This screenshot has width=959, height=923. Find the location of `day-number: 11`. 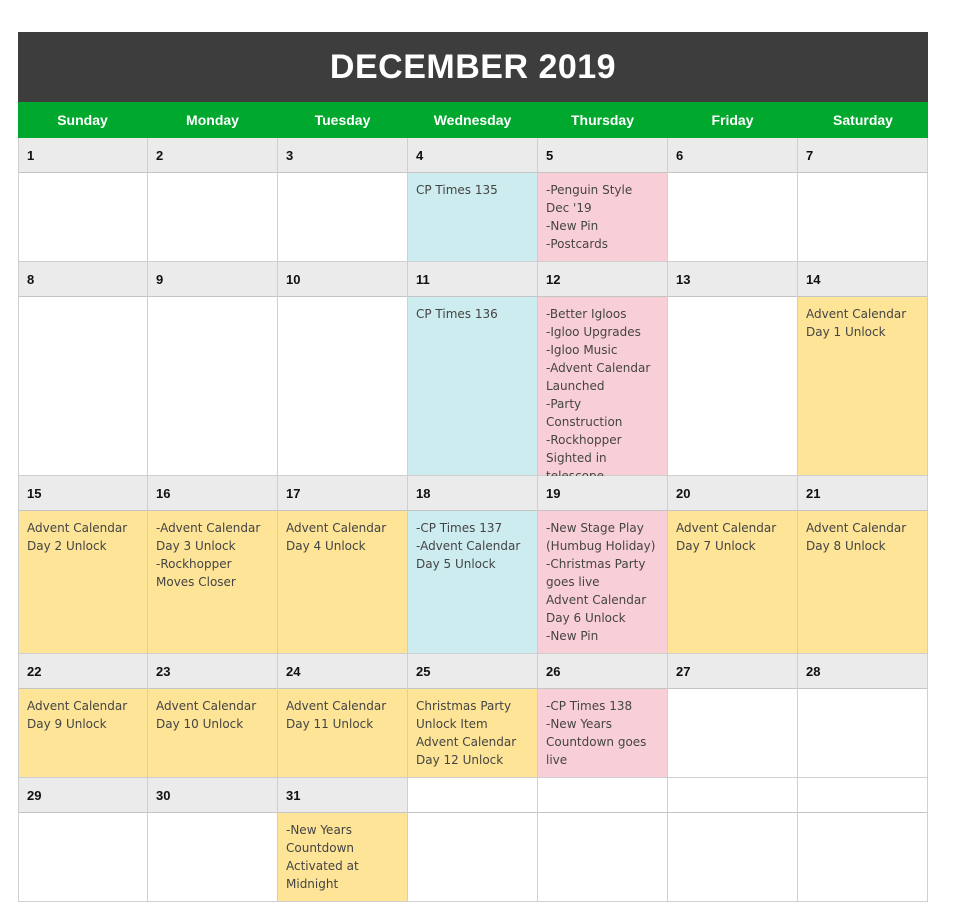

day-number: 11 is located at coordinates (472, 279).